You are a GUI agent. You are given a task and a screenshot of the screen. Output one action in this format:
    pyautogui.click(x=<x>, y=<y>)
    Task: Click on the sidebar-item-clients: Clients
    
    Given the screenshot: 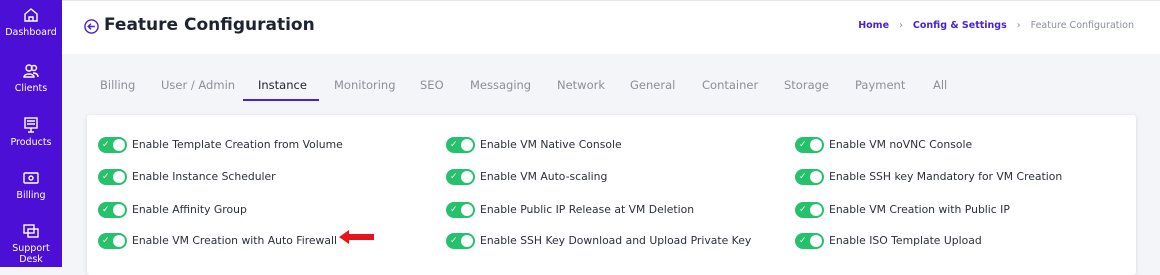 What is the action you would take?
    pyautogui.click(x=31, y=78)
    